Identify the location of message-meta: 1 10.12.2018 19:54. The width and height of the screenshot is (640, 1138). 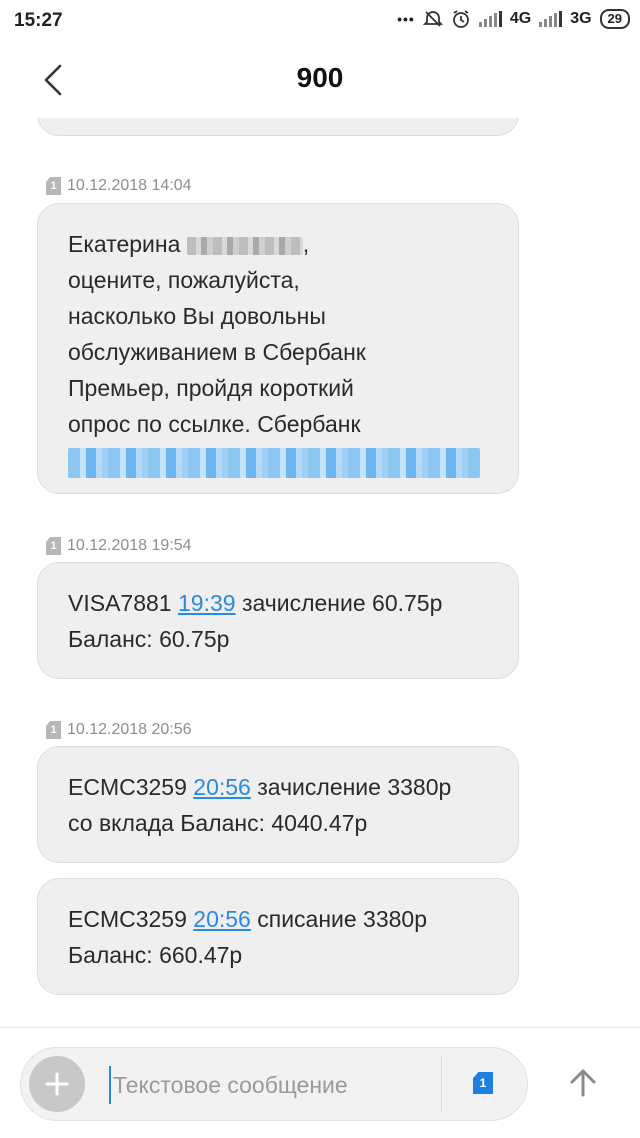
(119, 546).